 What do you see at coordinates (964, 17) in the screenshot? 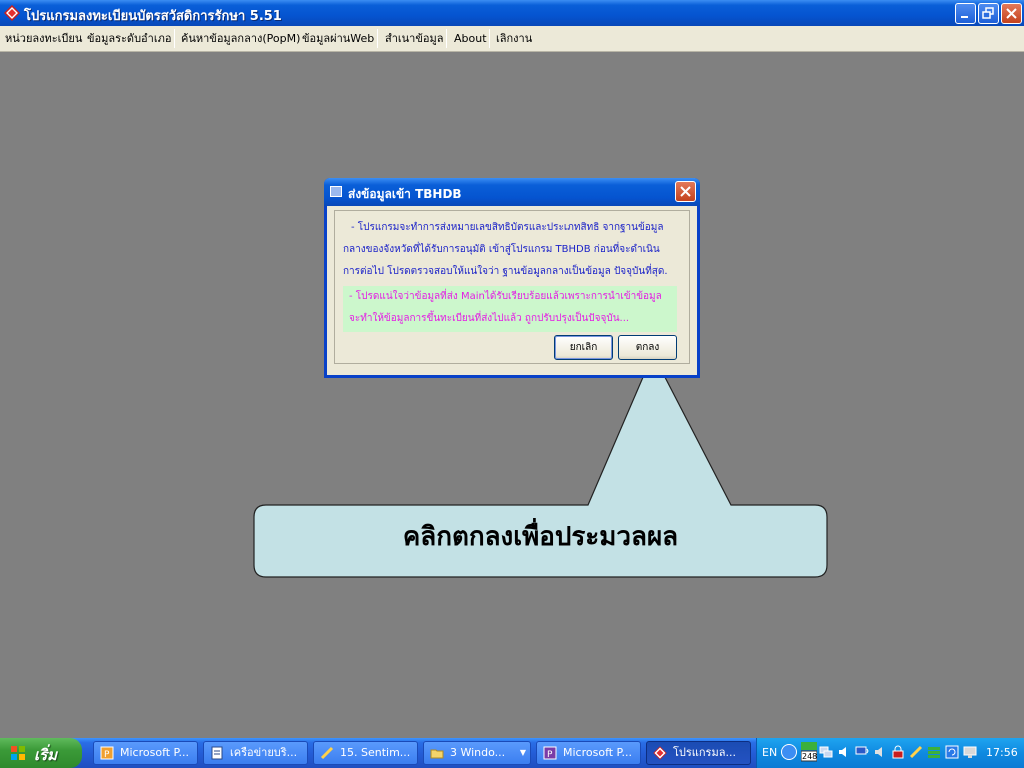
I see `minimize-icon` at bounding box center [964, 17].